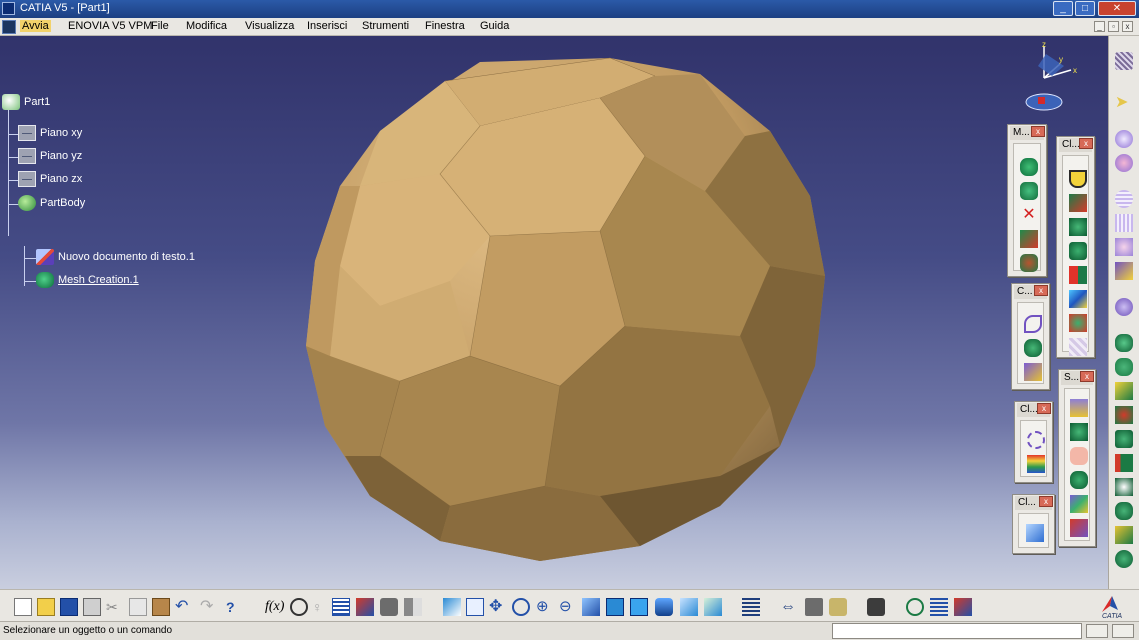 Image resolution: width=1139 pixels, height=640 pixels. I want to click on fill-holes-icon, so click(1124, 463).